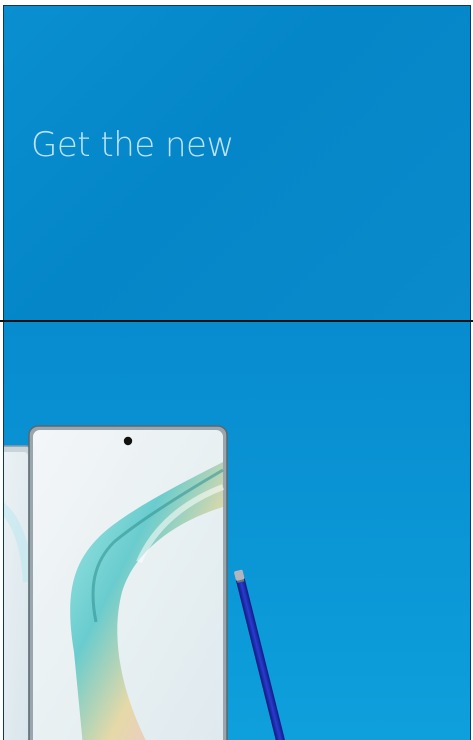 Image resolution: width=473 pixels, height=740 pixels. Describe the element at coordinates (128, 441) in the screenshot. I see `camera-dot-icon` at that location.